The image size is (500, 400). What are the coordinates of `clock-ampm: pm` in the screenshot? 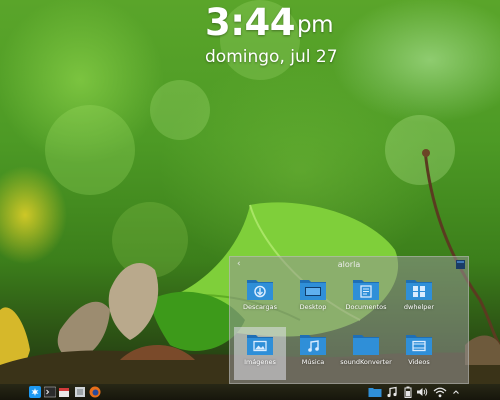 It's located at (315, 25).